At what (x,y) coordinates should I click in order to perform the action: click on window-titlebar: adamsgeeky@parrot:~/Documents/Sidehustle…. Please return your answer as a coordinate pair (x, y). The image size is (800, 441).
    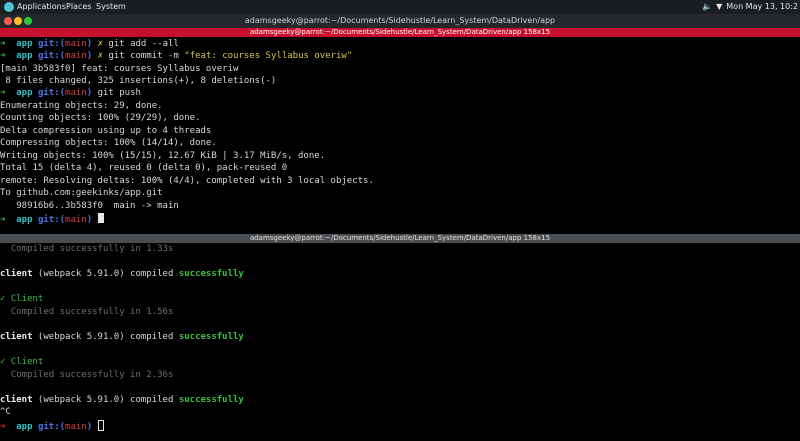
    Looking at the image, I should click on (400, 21).